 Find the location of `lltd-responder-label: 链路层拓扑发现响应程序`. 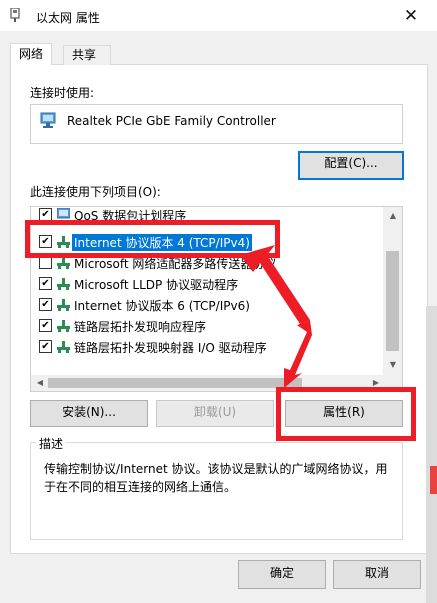

lltd-responder-label: 链路层拓扑发现响应程序 is located at coordinates (140, 327).